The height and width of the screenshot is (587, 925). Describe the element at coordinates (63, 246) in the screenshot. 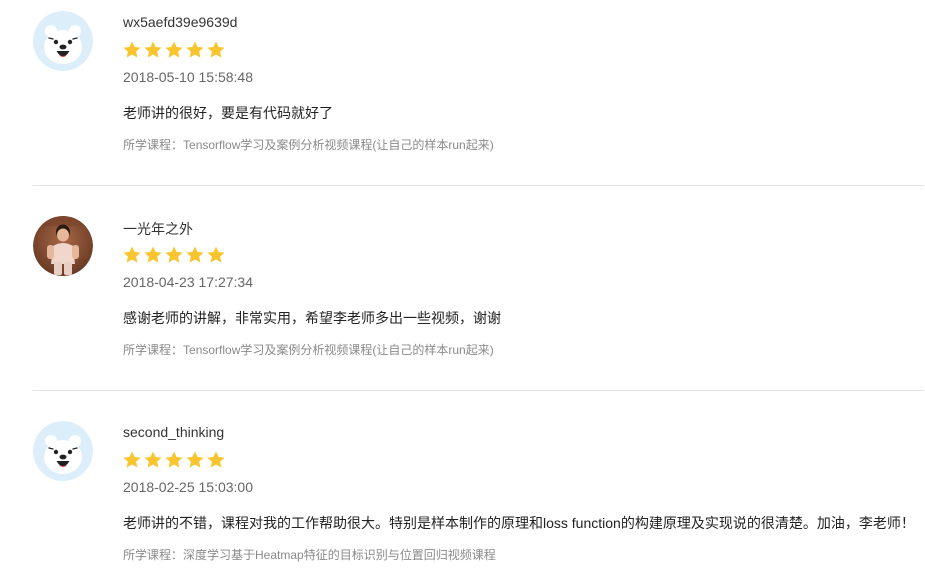

I see `child-photo-avatar` at that location.